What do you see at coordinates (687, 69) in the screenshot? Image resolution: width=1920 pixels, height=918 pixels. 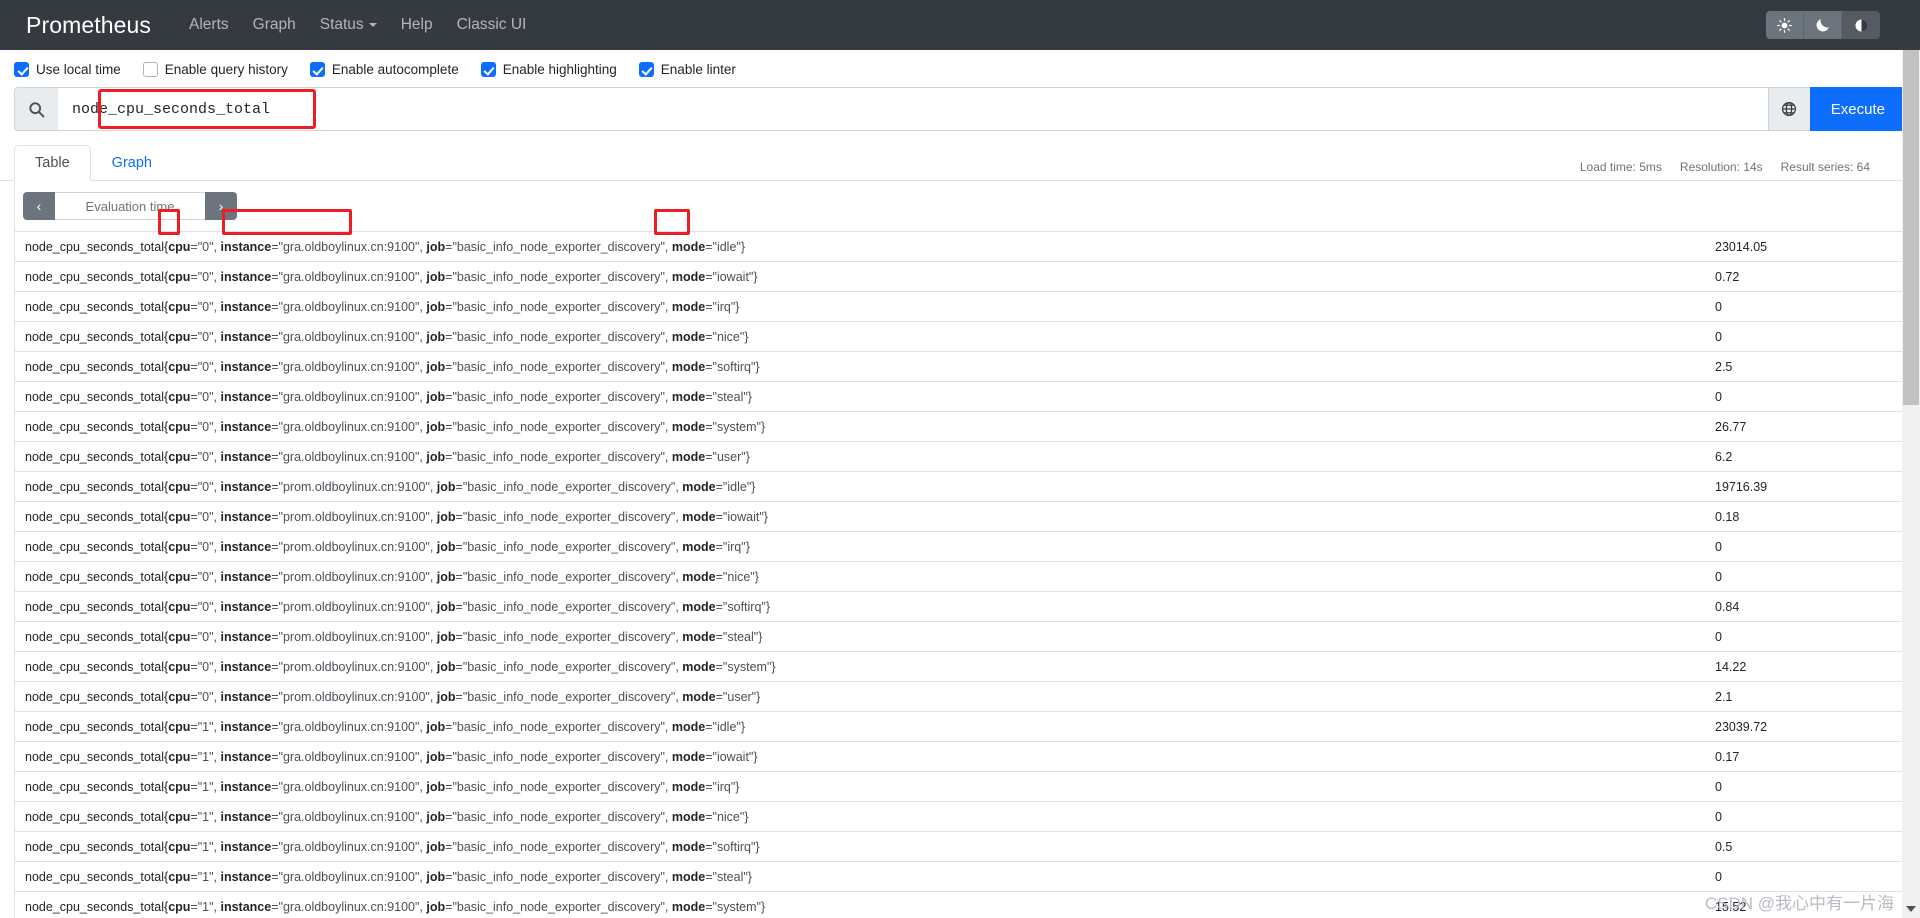 I see `checkbox-enable-linter: Enable linter` at bounding box center [687, 69].